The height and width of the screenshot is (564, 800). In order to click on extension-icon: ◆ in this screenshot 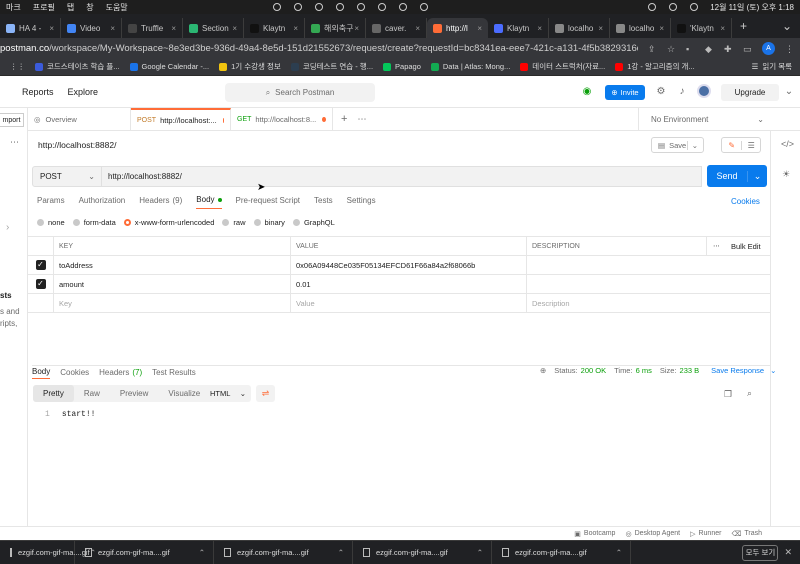, I will do `click(709, 49)`.